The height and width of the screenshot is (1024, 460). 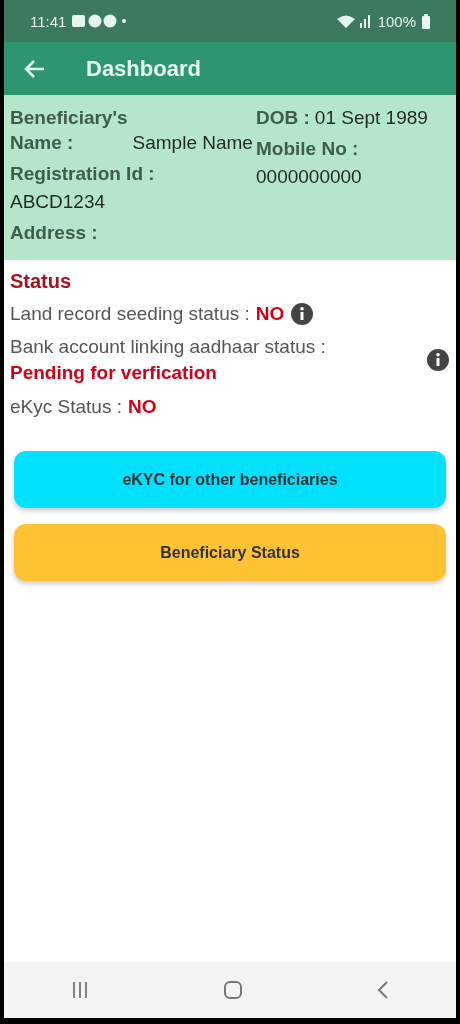 I want to click on battery-icon, so click(x=426, y=21).